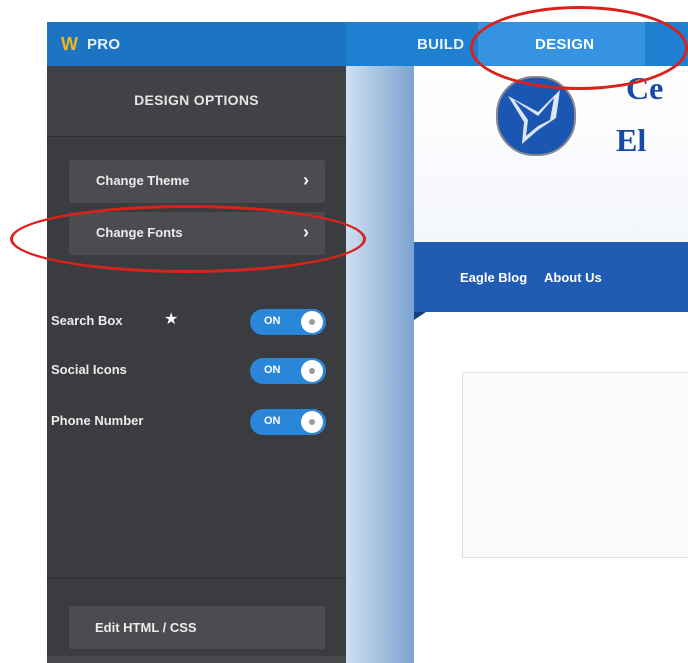 This screenshot has width=688, height=663. I want to click on site-logo-icon, so click(536, 116).